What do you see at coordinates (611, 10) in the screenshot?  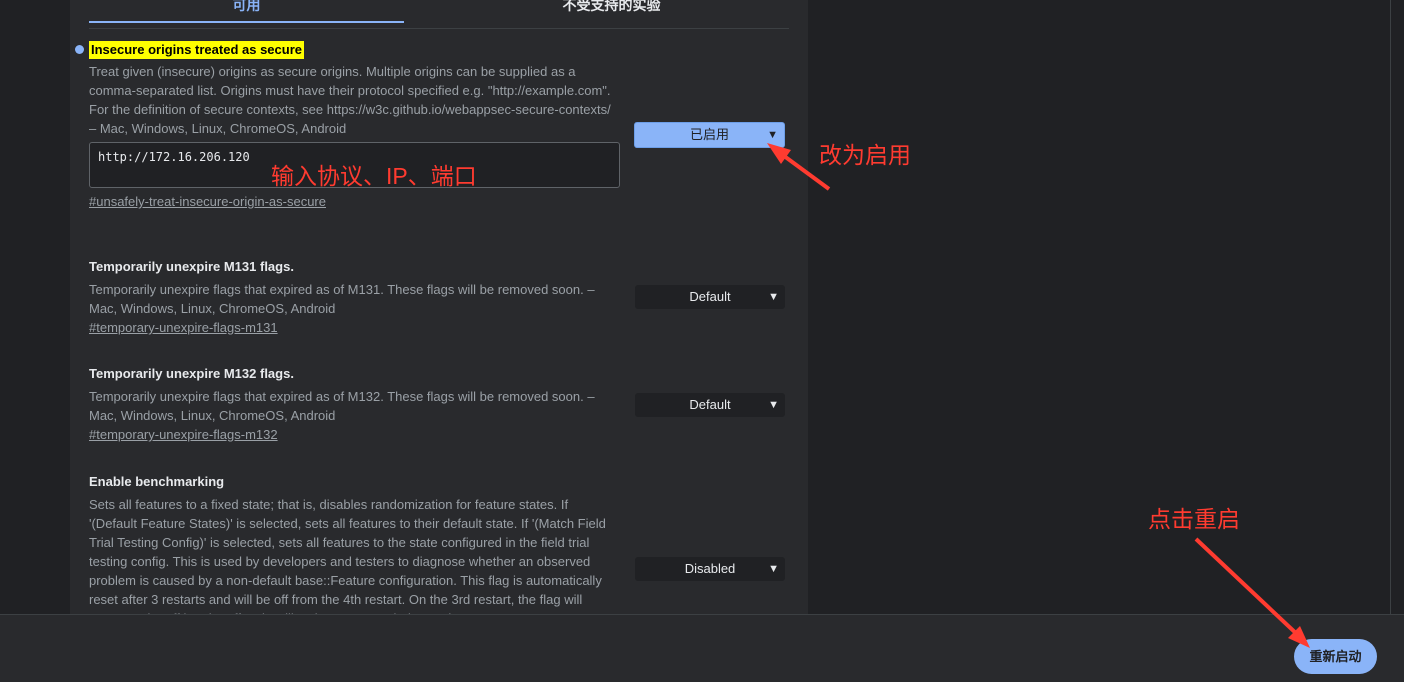 I see `tab-unavailable: 不受支持的实验` at bounding box center [611, 10].